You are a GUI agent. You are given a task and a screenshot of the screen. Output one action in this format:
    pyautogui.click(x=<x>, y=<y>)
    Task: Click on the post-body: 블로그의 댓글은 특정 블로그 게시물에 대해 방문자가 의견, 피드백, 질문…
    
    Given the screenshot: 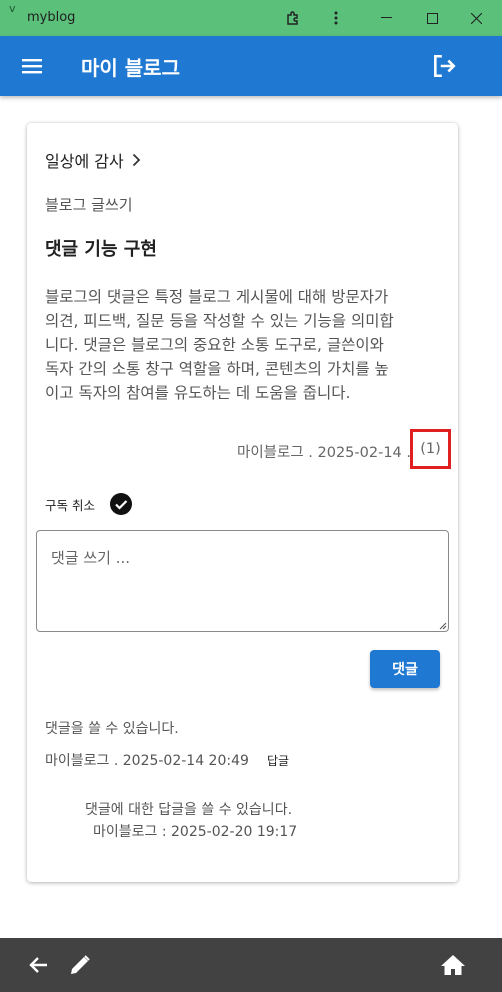 What is the action you would take?
    pyautogui.click(x=245, y=345)
    